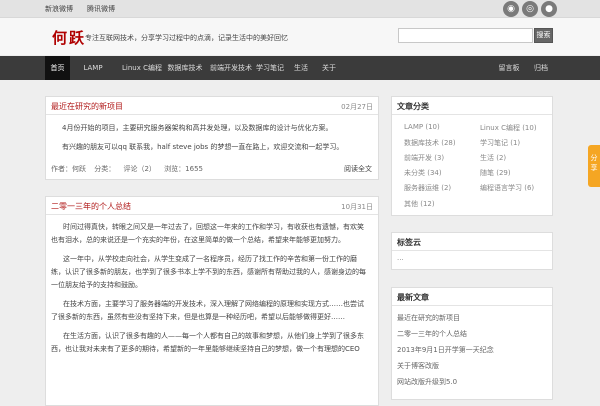 Image resolution: width=600 pixels, height=406 pixels. Describe the element at coordinates (445, 350) in the screenshot. I see `recent-post-link: 2013年9月1日开学第一天纪念` at that location.